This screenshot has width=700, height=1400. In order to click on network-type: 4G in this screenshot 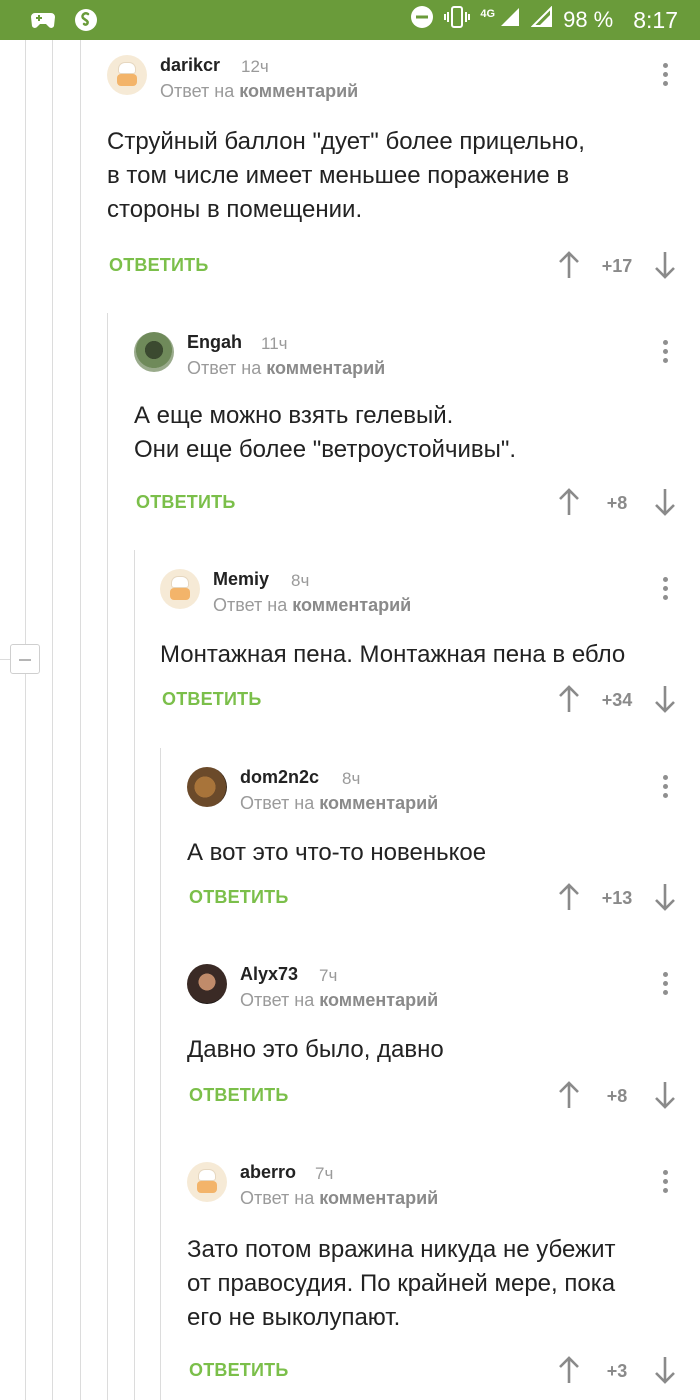, I will do `click(488, 14)`.